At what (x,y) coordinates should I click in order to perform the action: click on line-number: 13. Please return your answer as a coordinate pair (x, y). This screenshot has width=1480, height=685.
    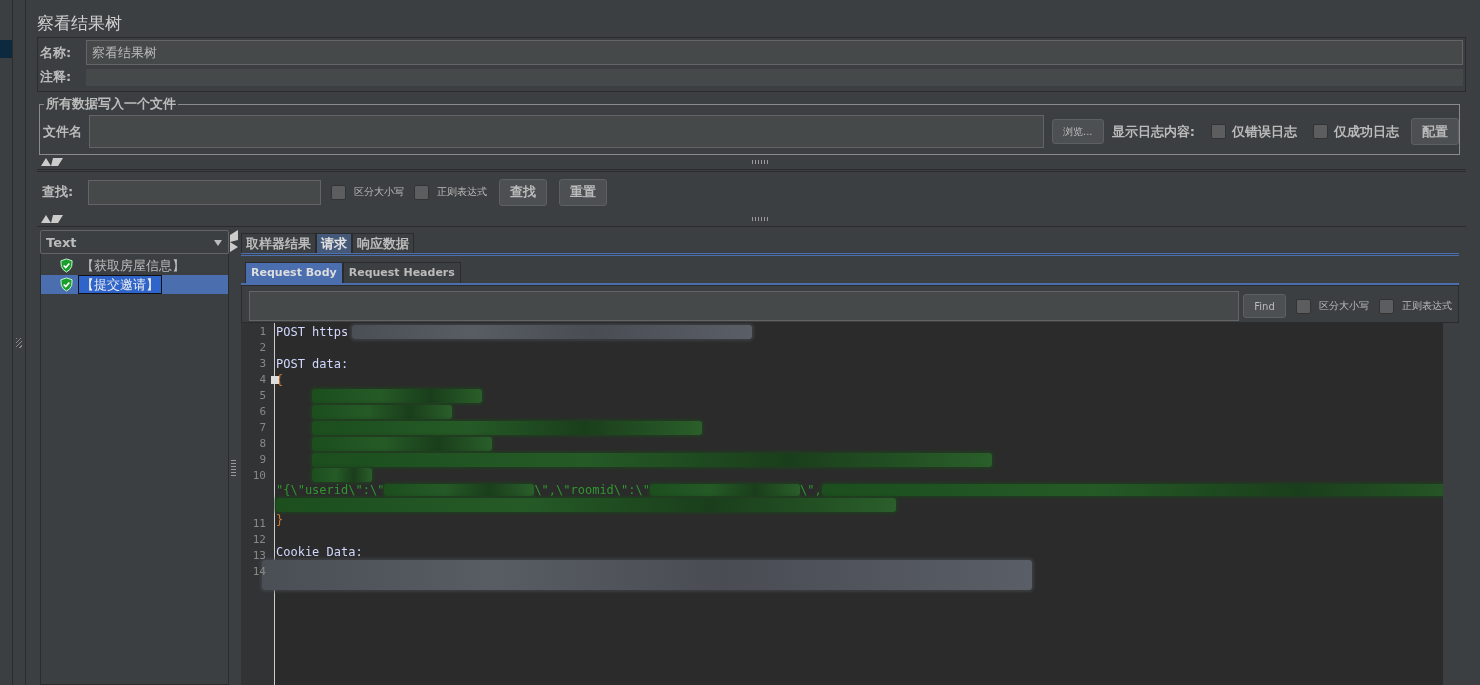
    Looking at the image, I should click on (259, 555).